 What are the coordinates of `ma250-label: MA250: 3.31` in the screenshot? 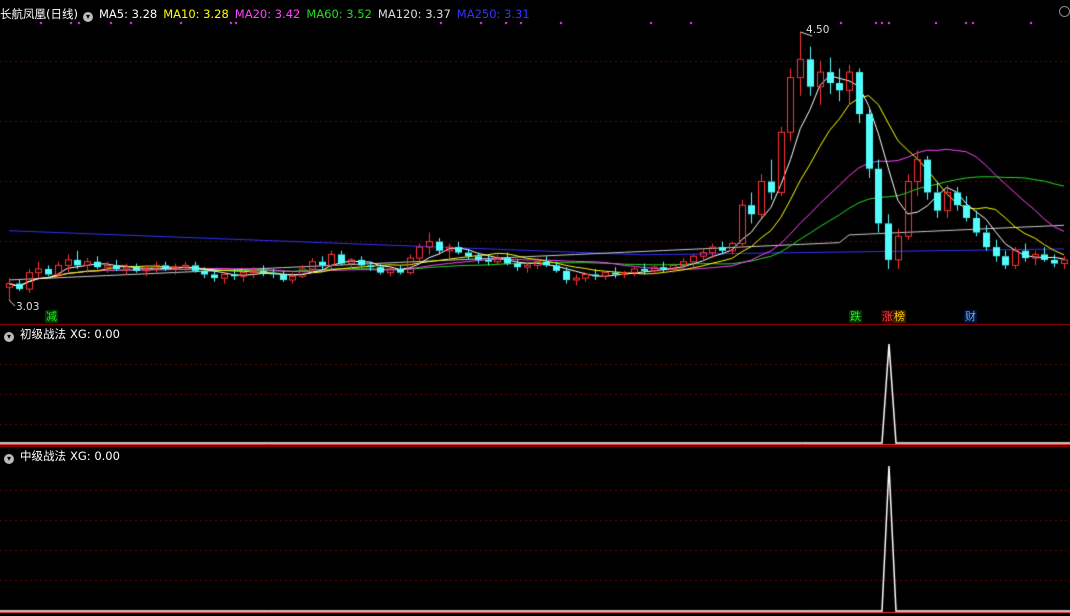 It's located at (493, 14).